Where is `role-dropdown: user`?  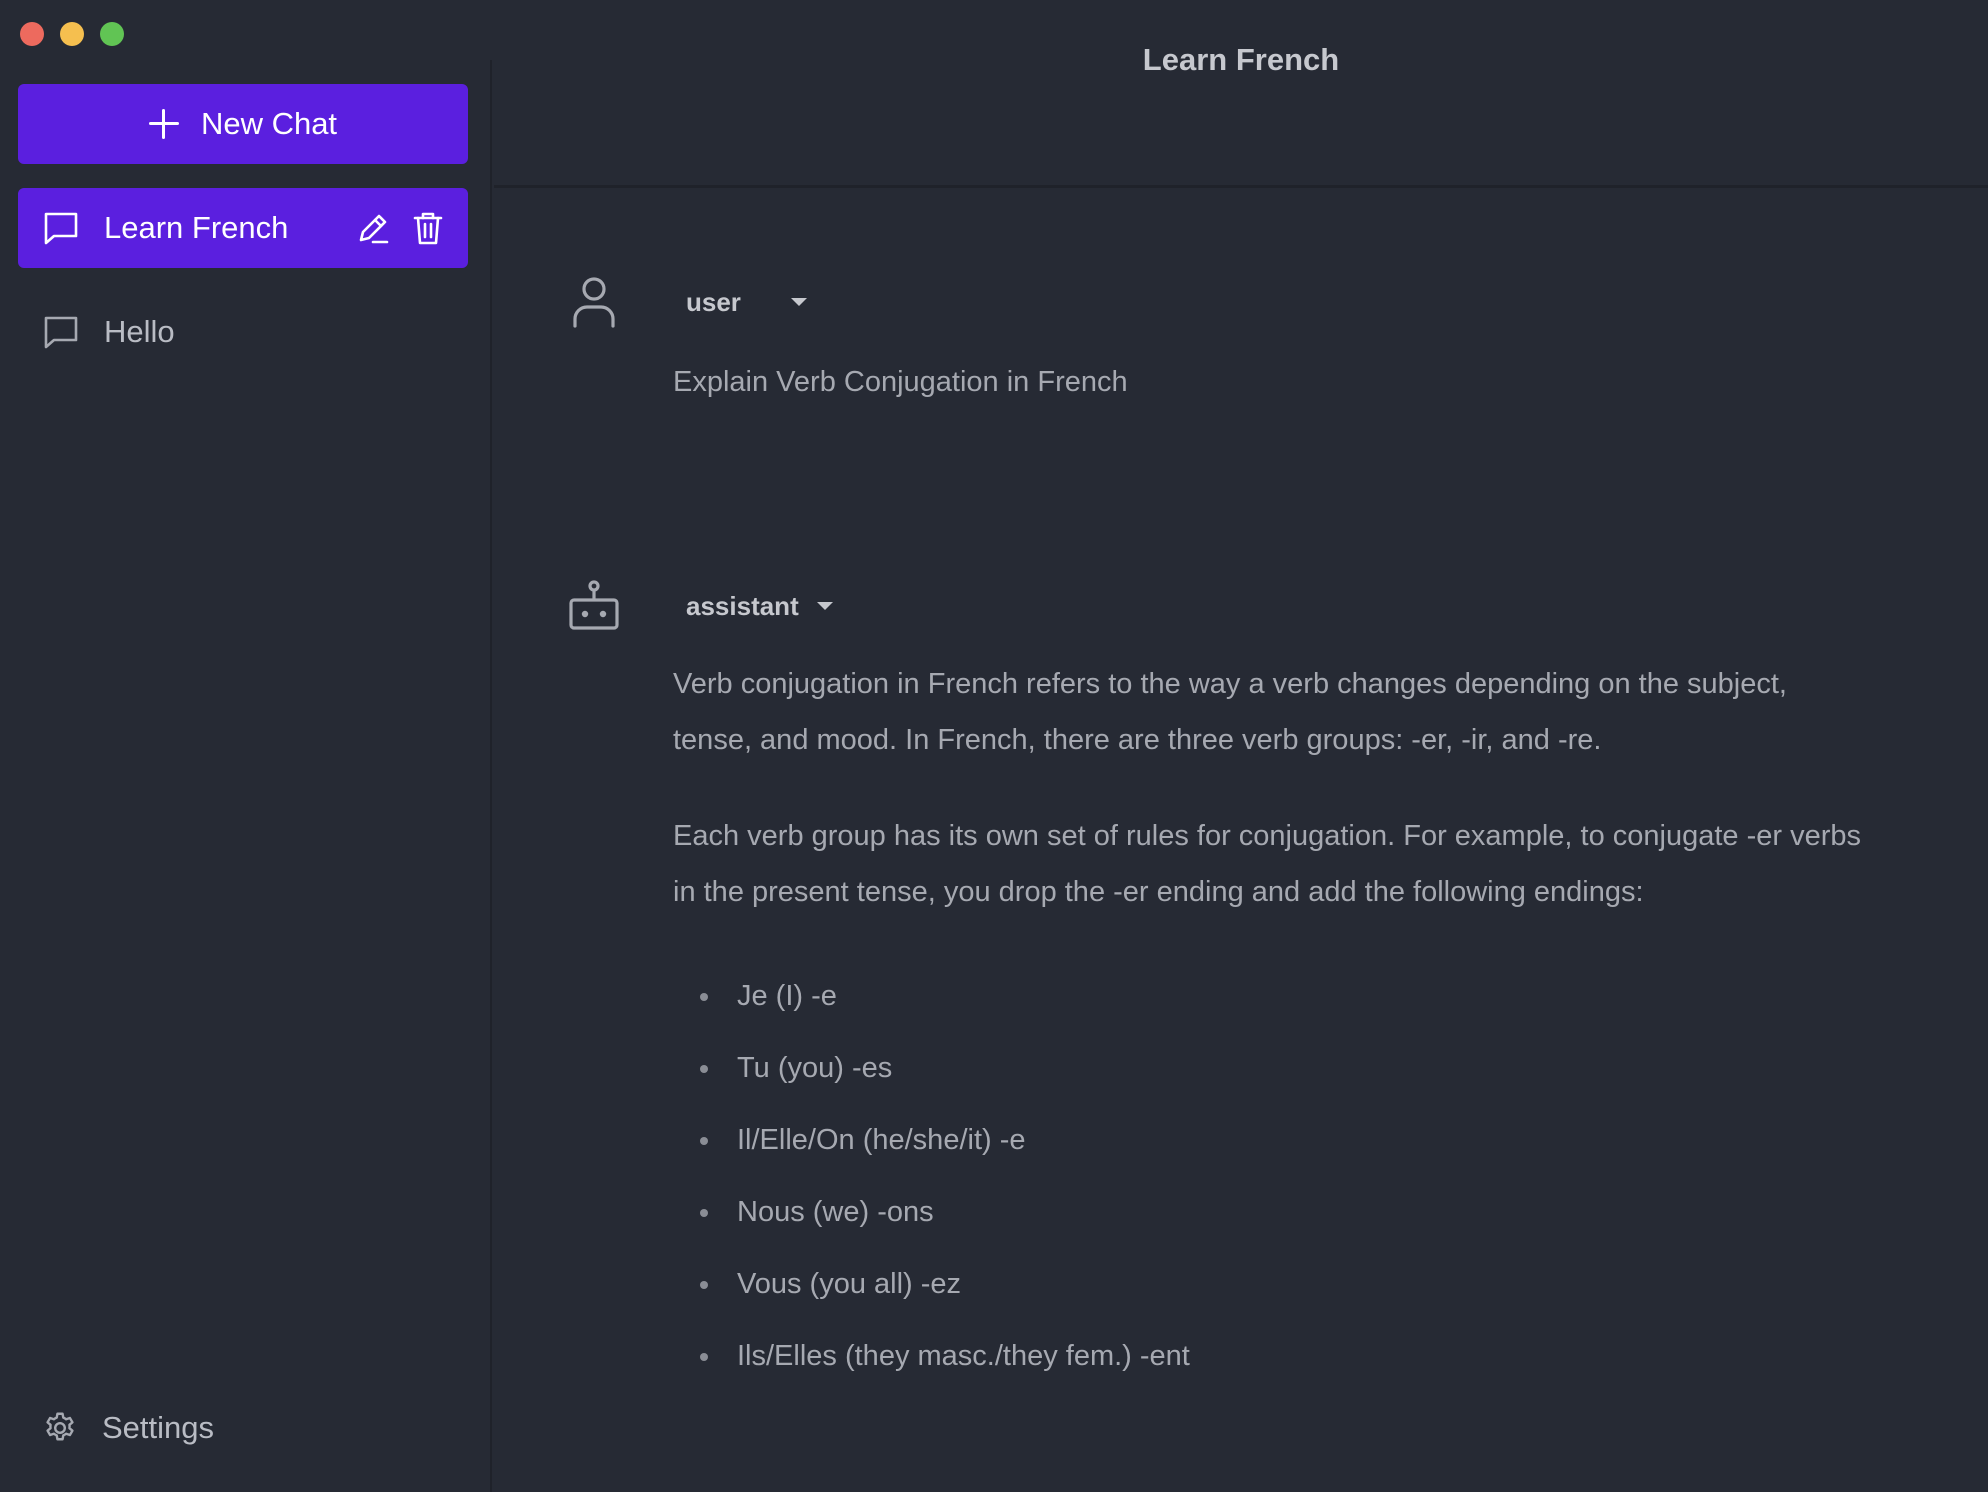
role-dropdown: user is located at coordinates (746, 302).